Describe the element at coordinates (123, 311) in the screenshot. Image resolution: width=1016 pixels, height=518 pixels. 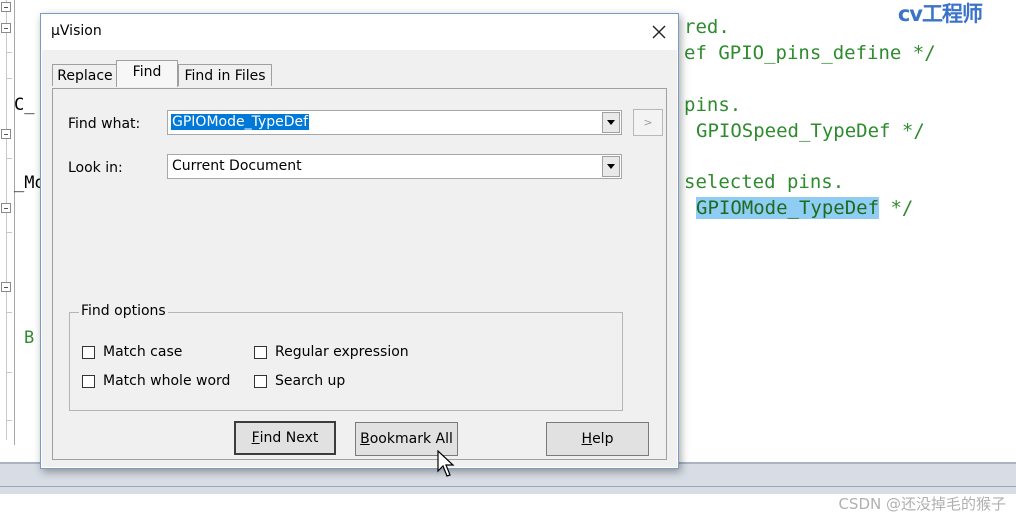
I see `find-options-title: Find options` at that location.